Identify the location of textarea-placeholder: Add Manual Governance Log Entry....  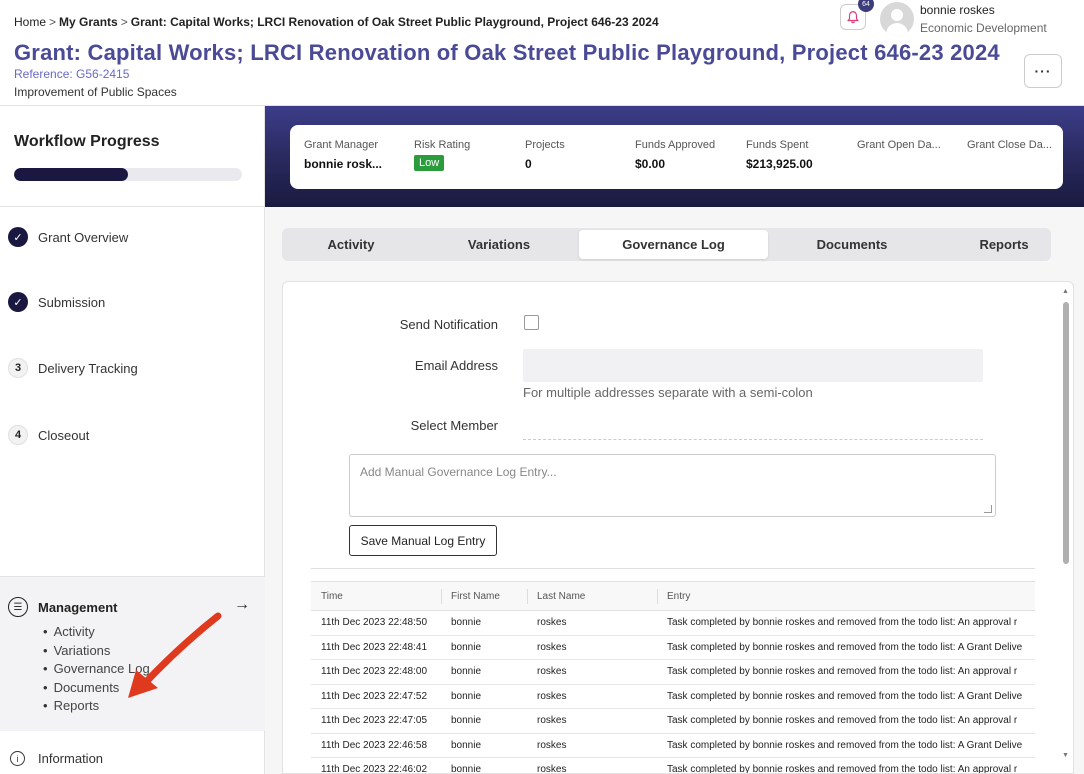
(458, 472).